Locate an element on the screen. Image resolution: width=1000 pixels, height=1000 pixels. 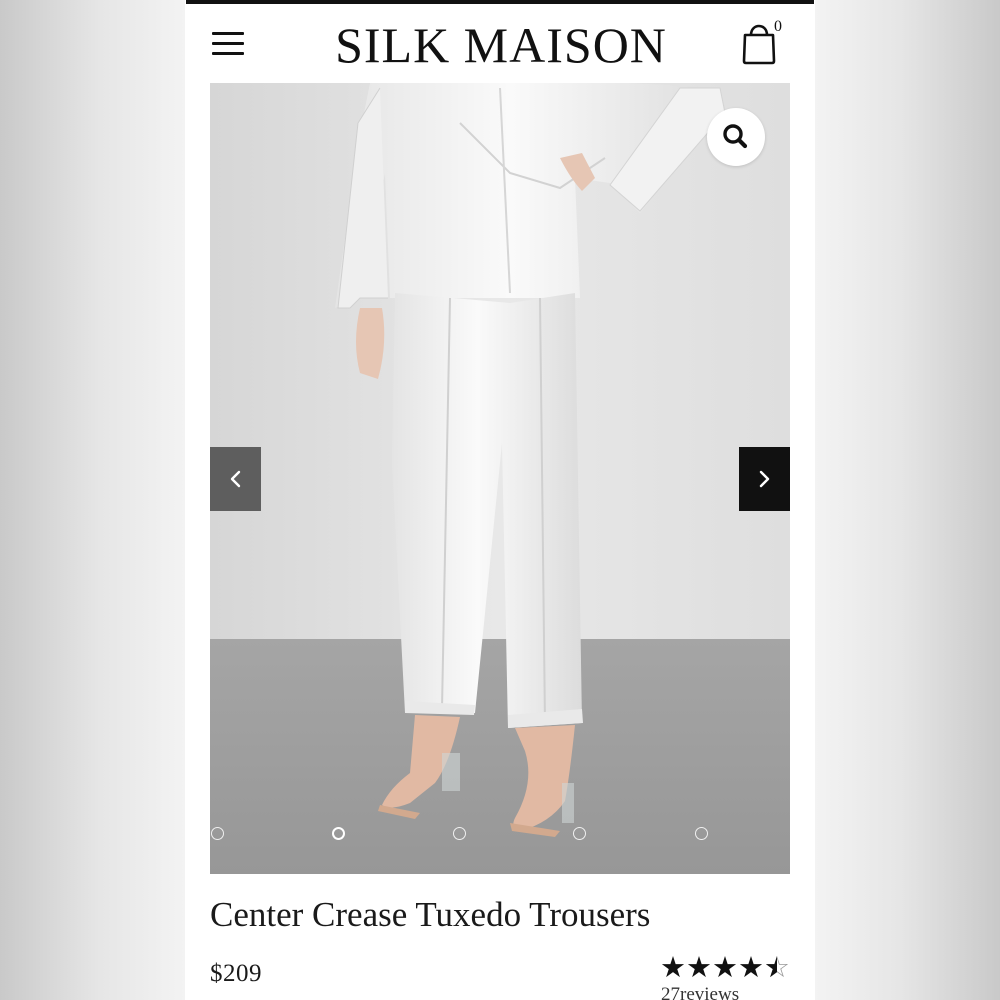
cart-button is located at coordinates (764, 43).